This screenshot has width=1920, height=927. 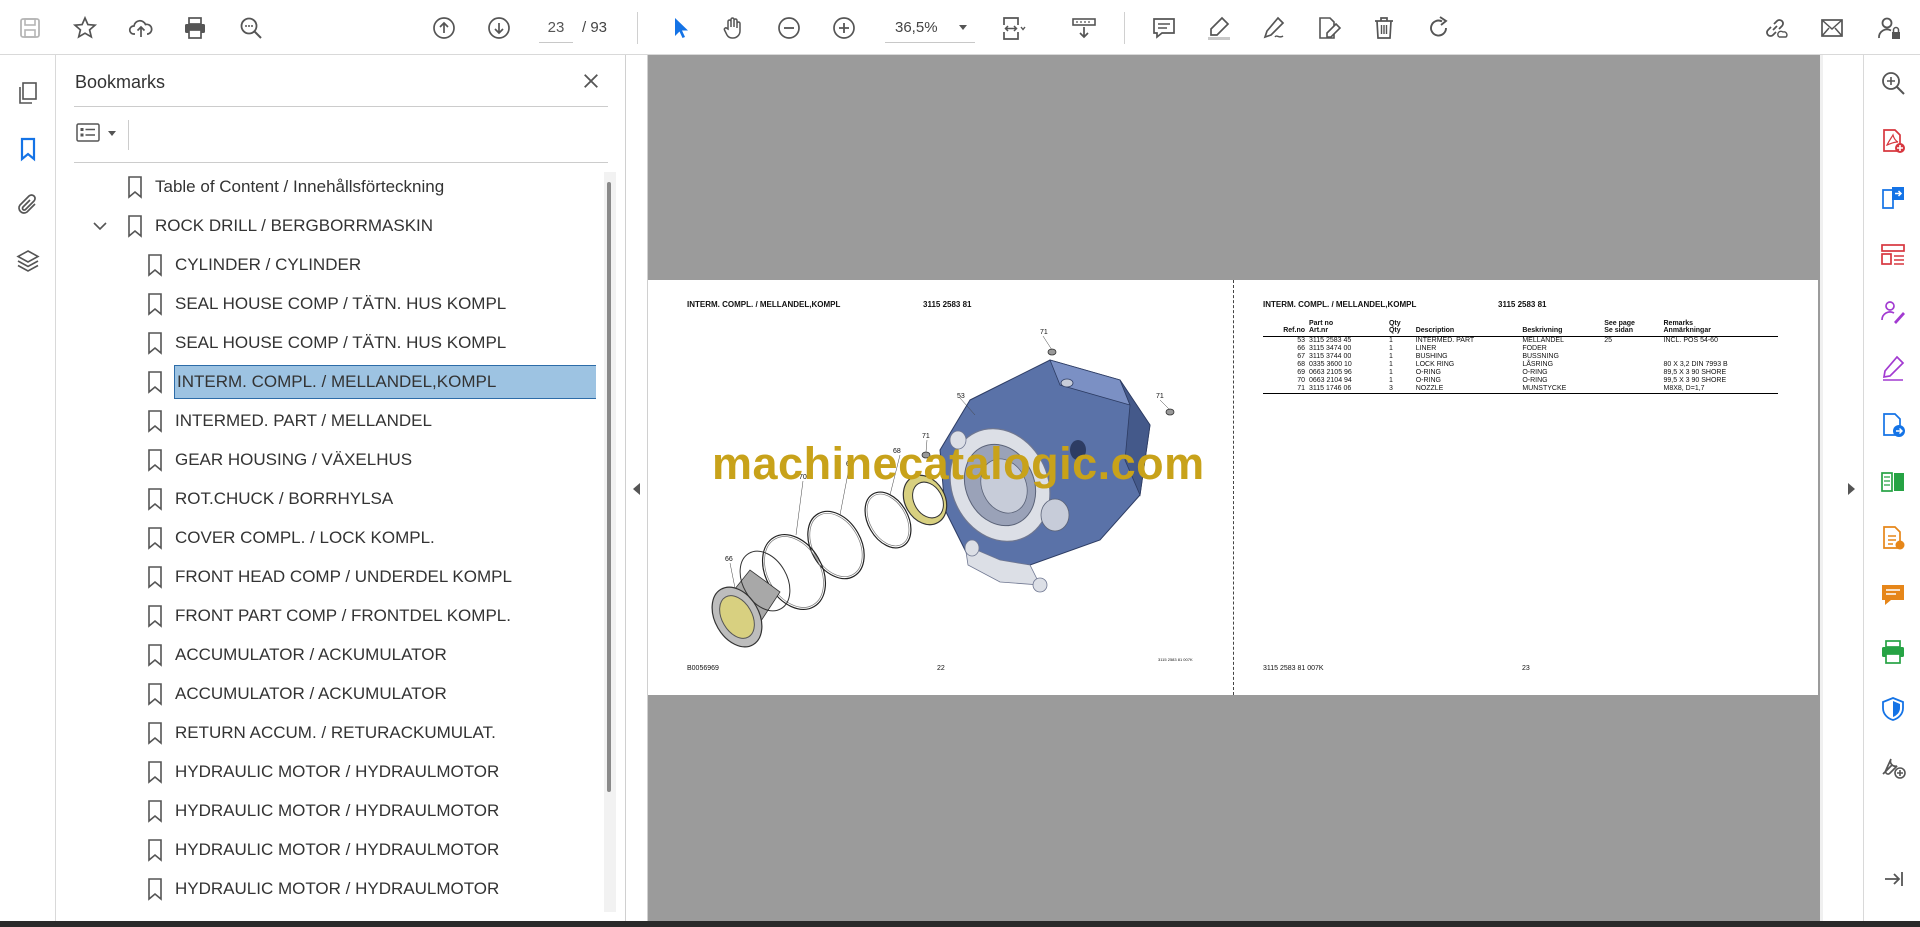 What do you see at coordinates (100, 226) in the screenshot?
I see `chevron-down-icon` at bounding box center [100, 226].